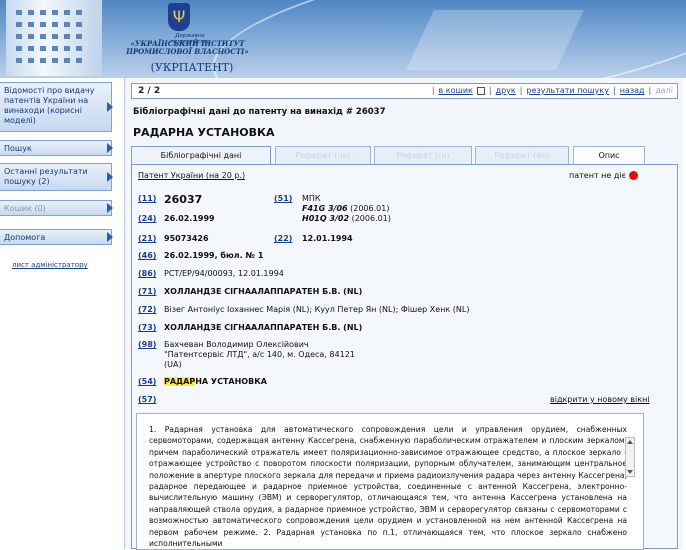  Describe the element at coordinates (147, 344) in the screenshot. I see `code-98: (98)` at that location.